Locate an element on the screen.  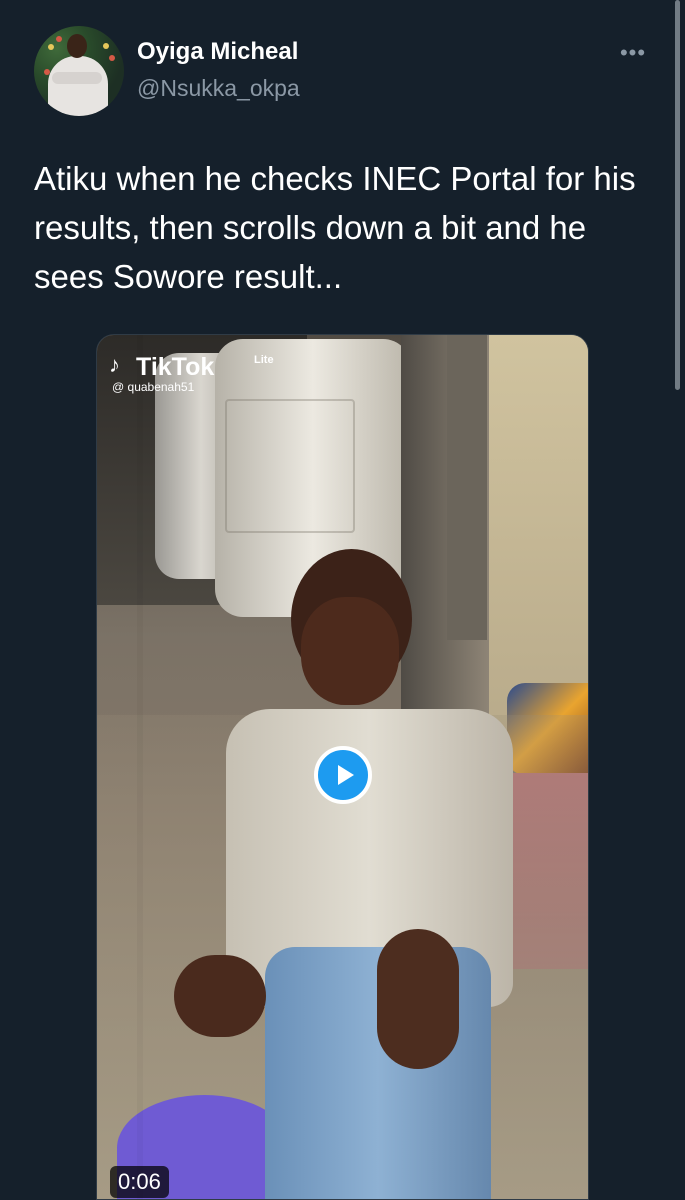
tiktok-creator: @ quabenah51 is located at coordinates (153, 387).